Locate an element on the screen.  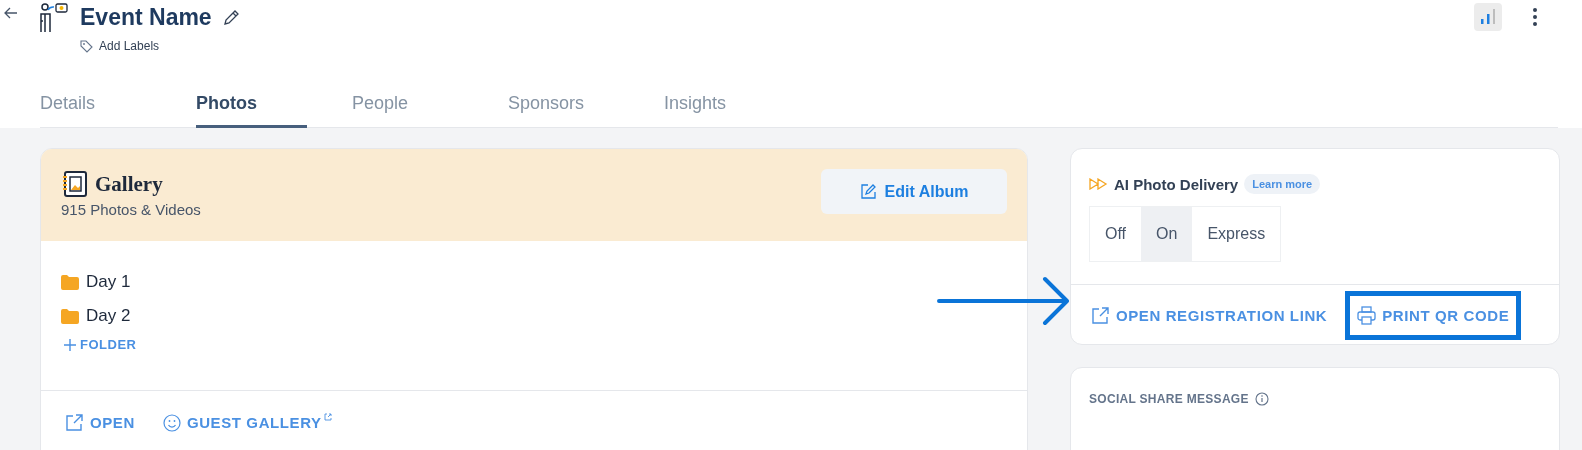
gallery-title: Gallery is located at coordinates (129, 184).